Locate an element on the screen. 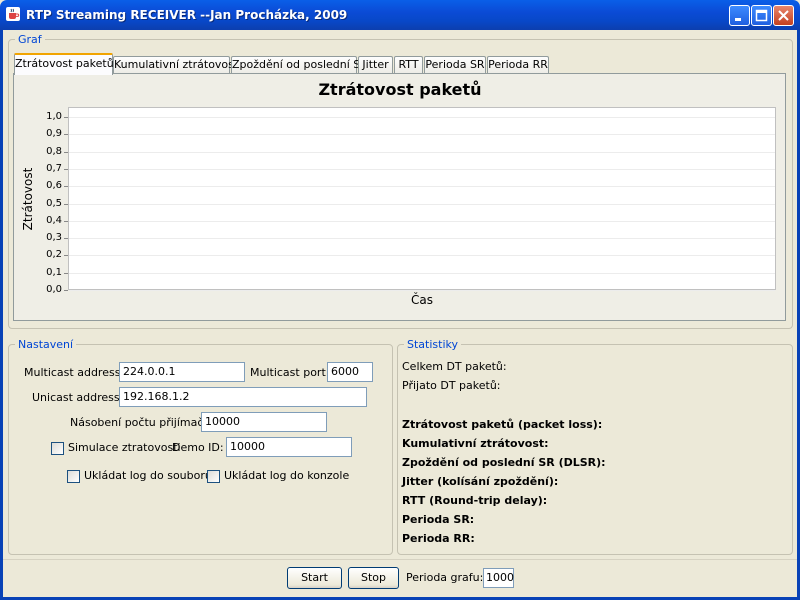 Image resolution: width=800 pixels, height=600 pixels. y-tick-label: 0,7 is located at coordinates (54, 168).